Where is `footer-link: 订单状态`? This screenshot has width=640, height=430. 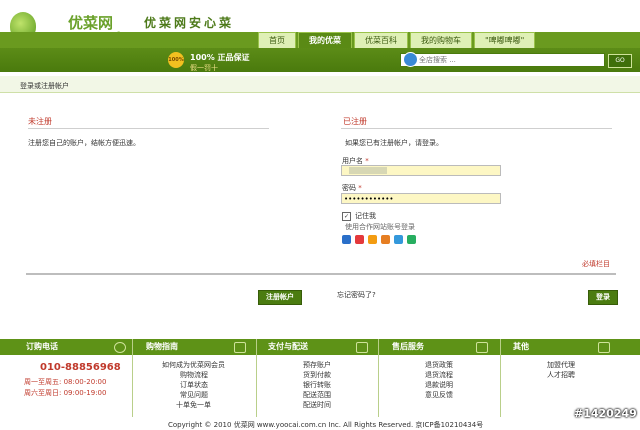
footer-link: 订单状态 is located at coordinates (194, 385).